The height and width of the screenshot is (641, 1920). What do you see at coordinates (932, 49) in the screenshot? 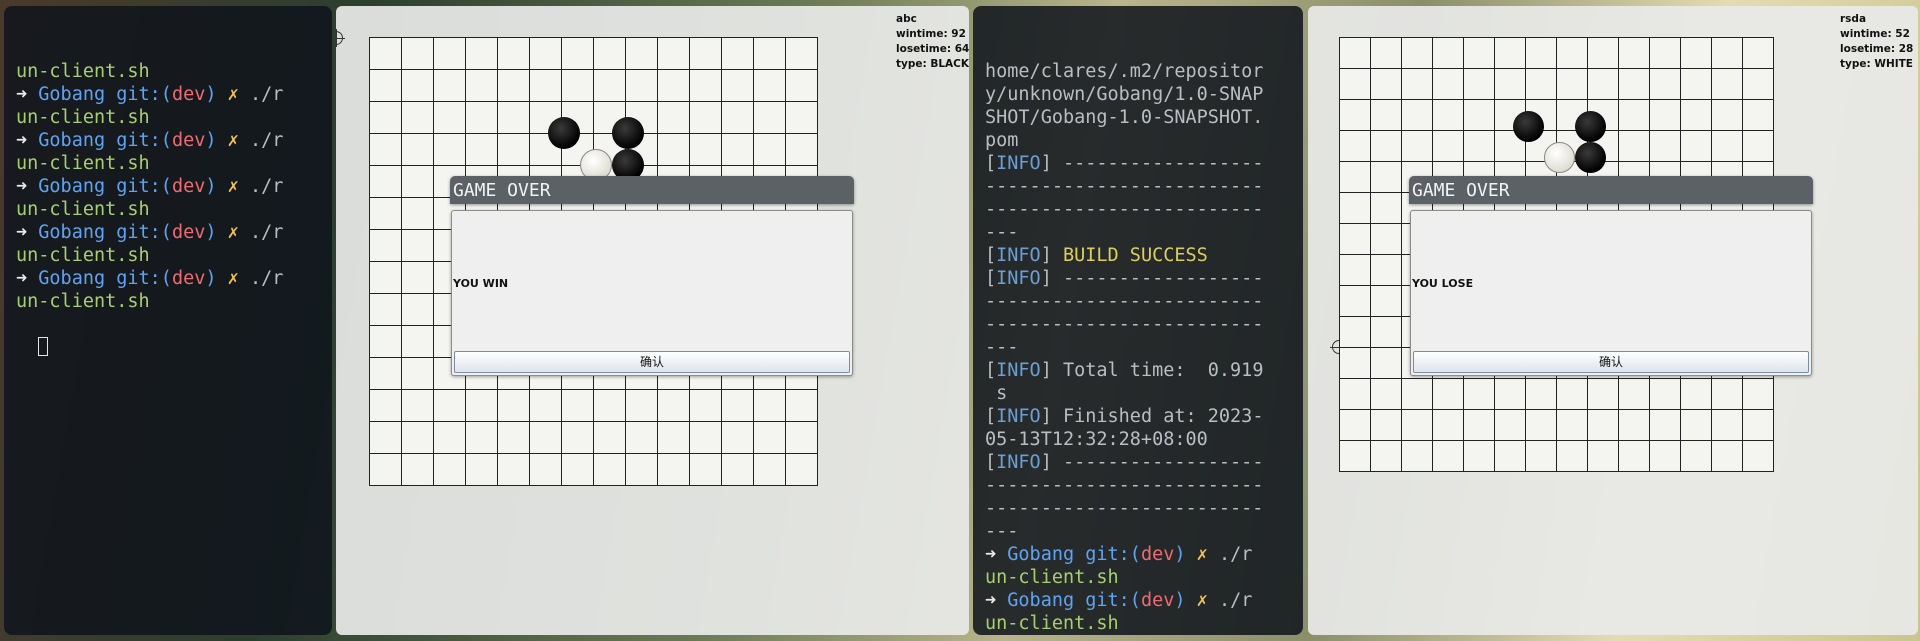
I see `lose-count: losetime: 64` at bounding box center [932, 49].